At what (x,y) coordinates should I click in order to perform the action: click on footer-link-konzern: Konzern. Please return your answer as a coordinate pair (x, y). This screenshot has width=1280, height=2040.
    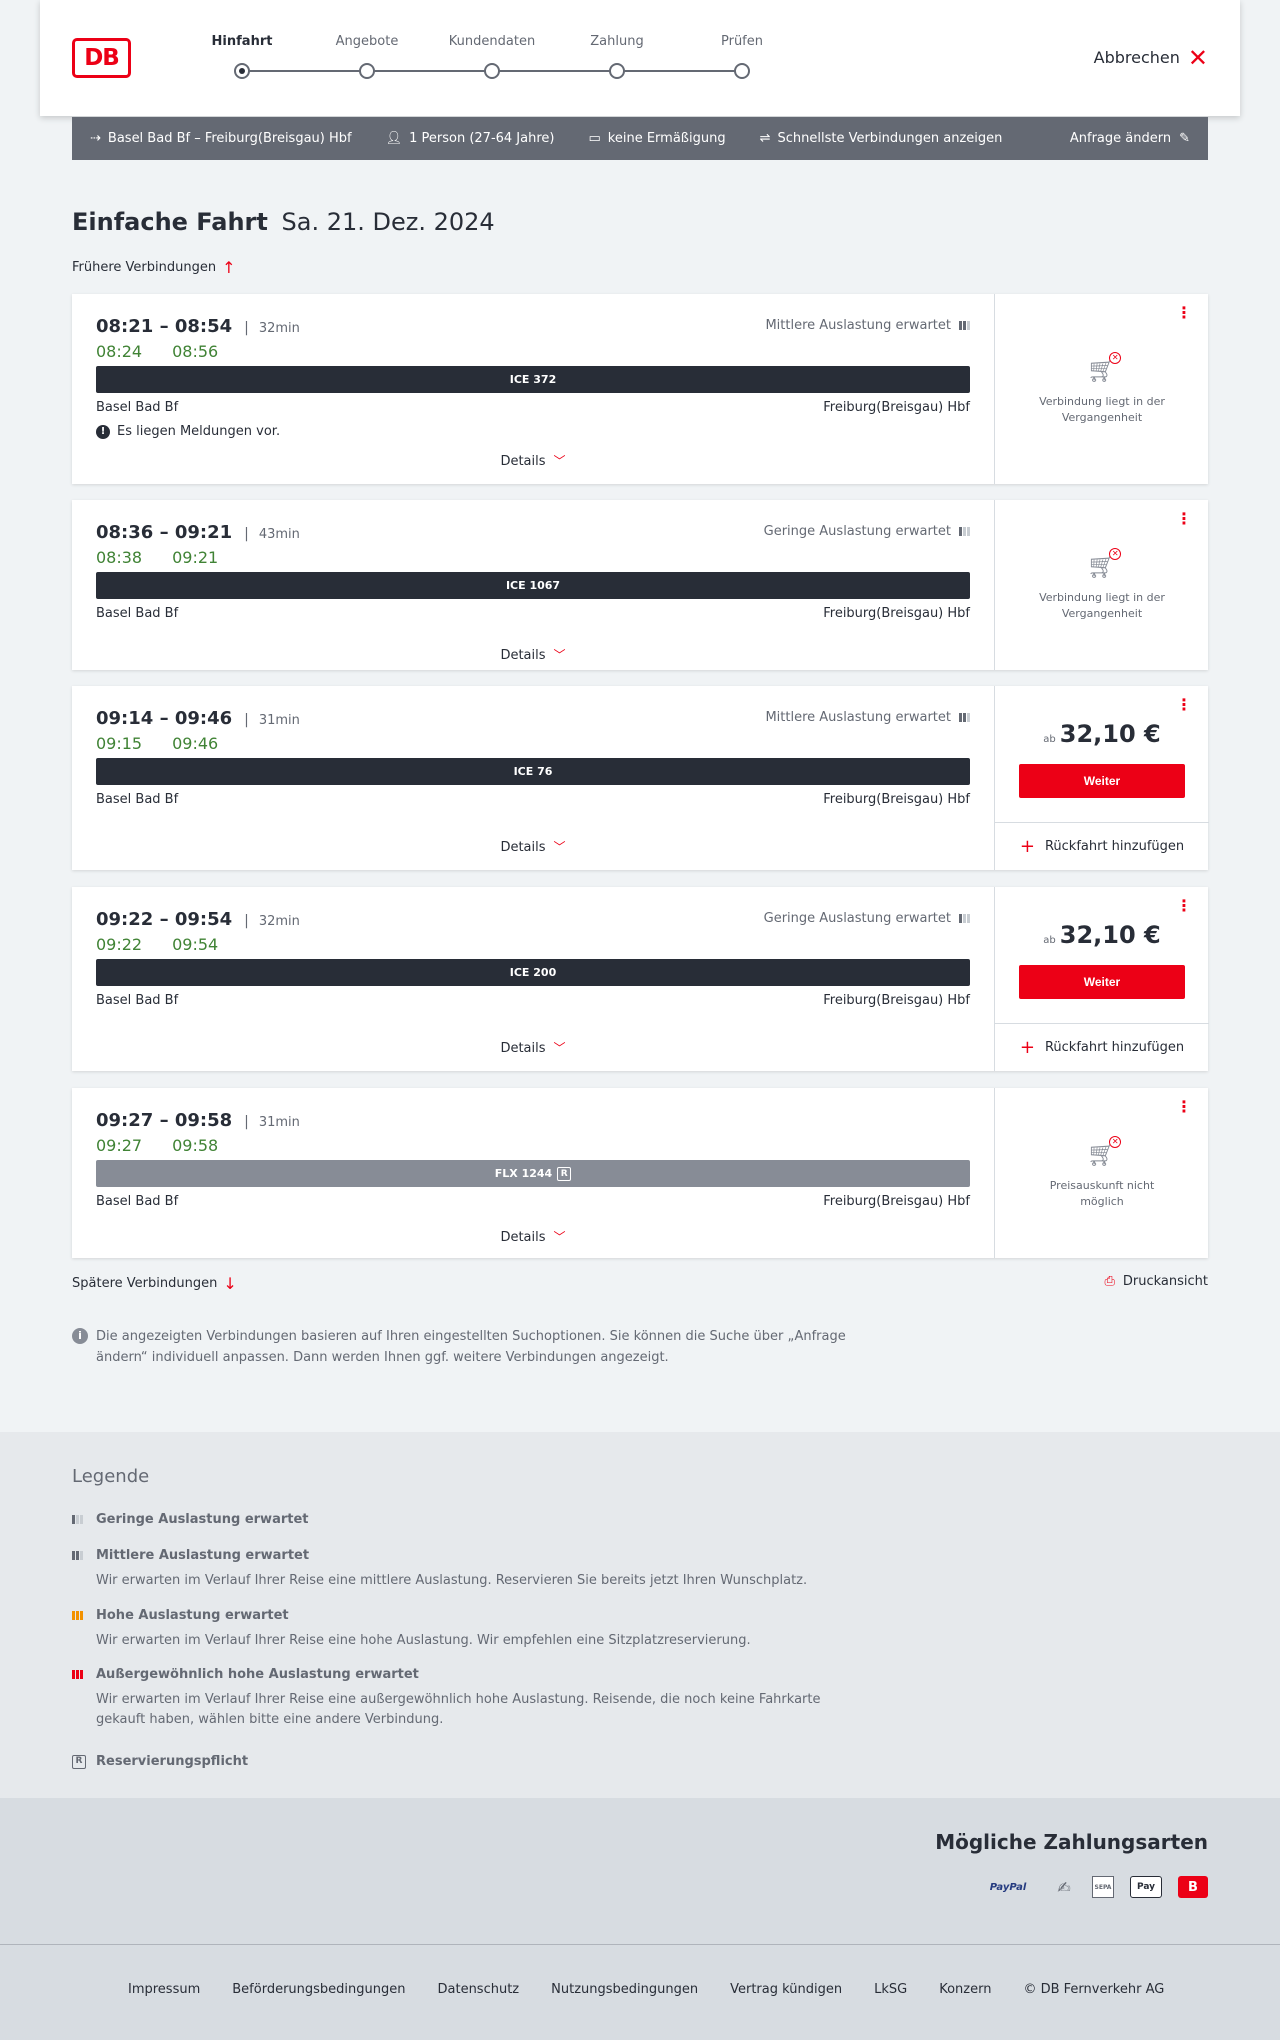
    Looking at the image, I should click on (965, 1989).